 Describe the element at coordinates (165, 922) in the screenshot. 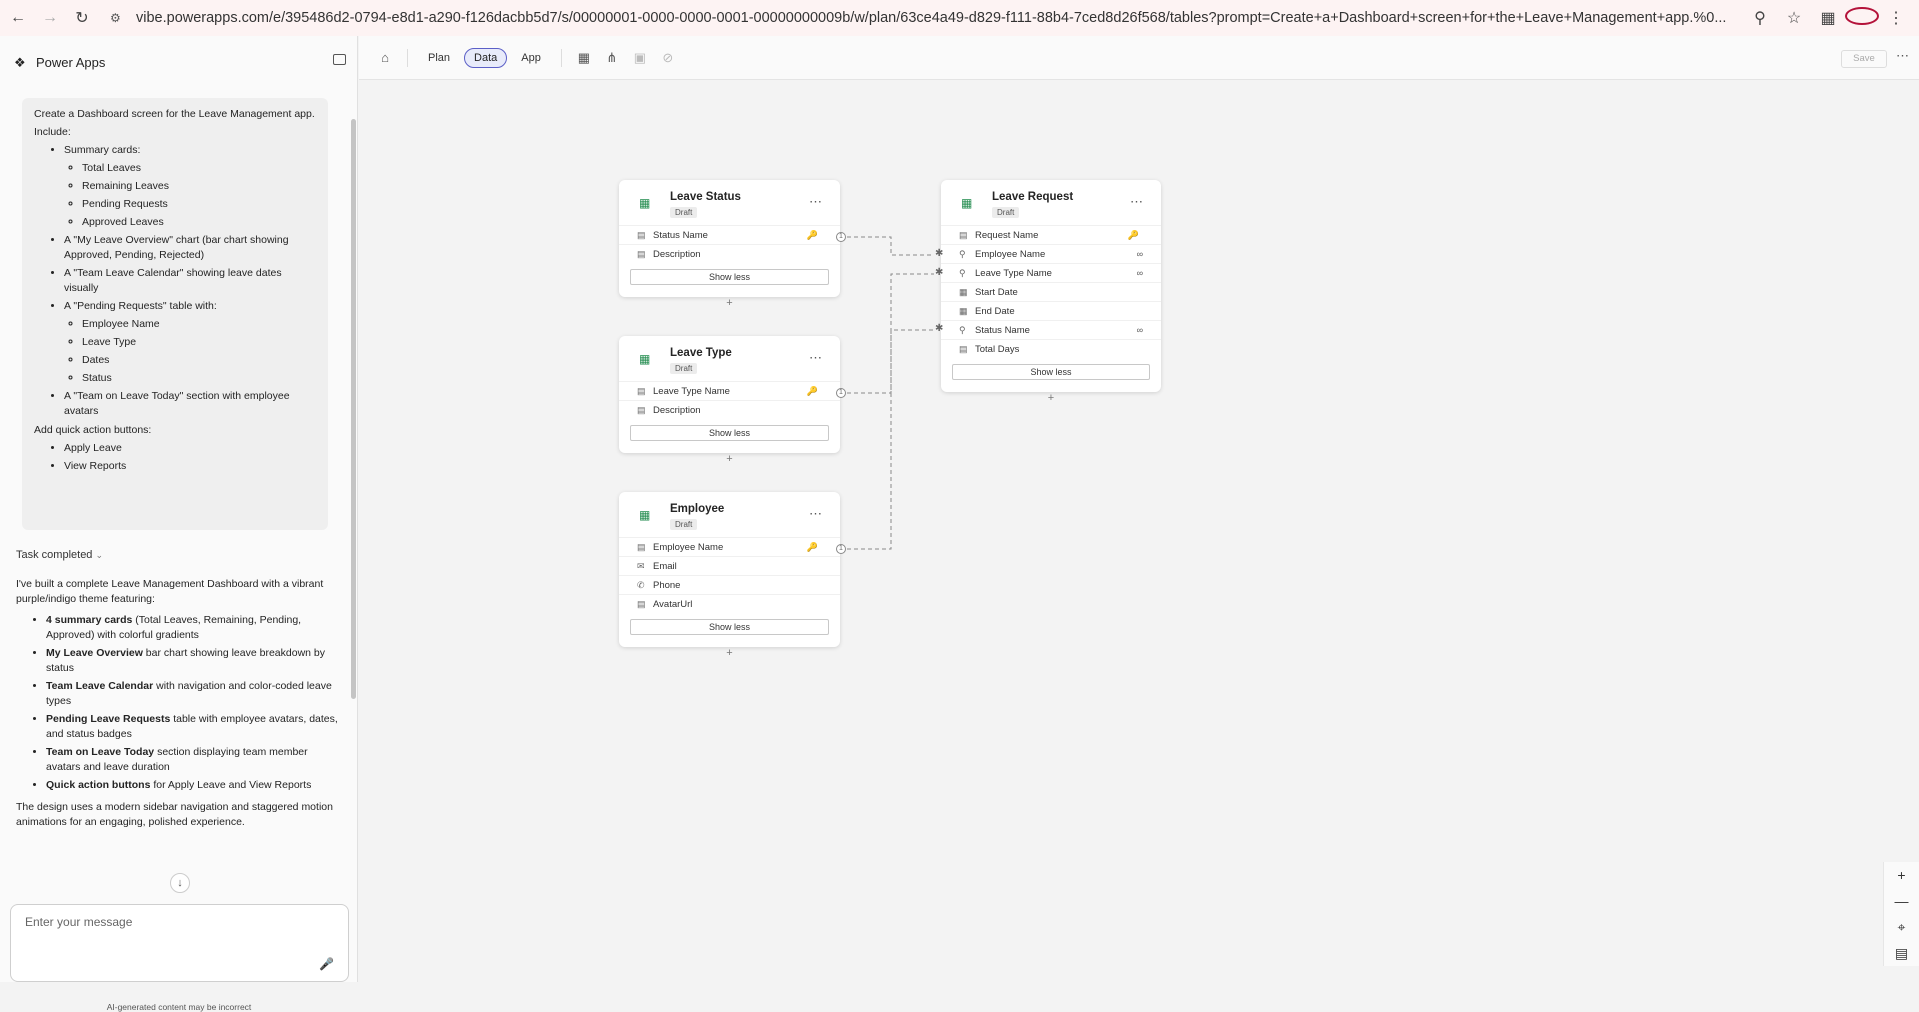

I see `message-input` at that location.